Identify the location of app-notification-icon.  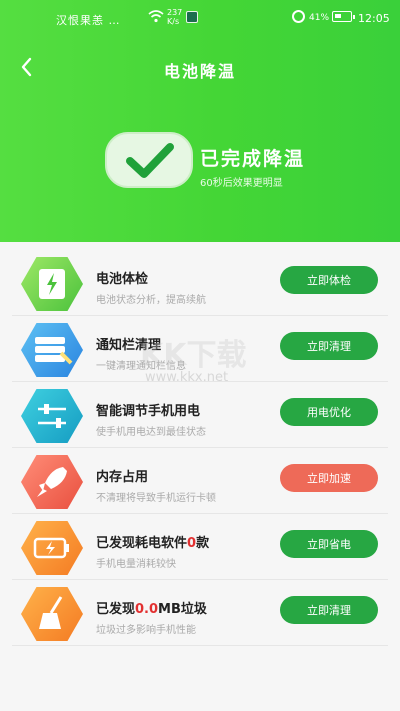
(192, 17).